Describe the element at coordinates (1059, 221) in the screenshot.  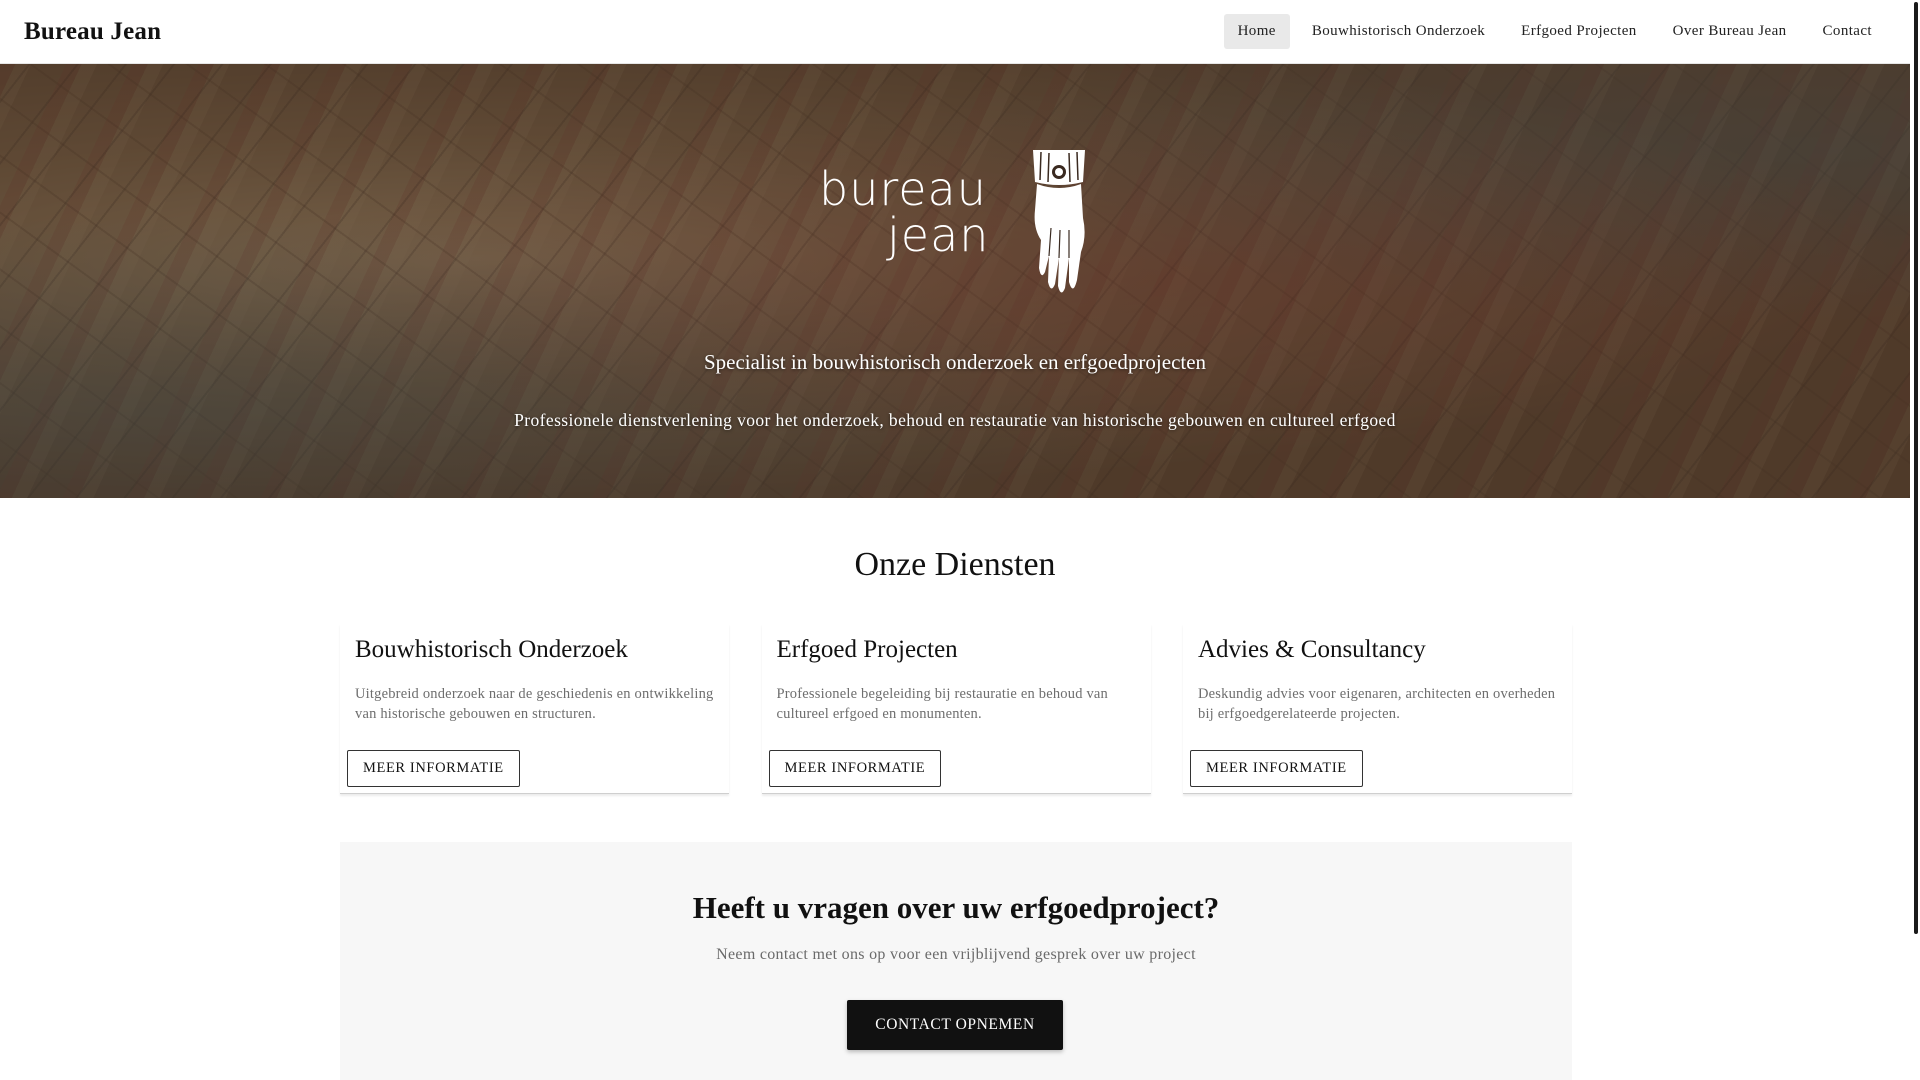
I see `hand-icon` at that location.